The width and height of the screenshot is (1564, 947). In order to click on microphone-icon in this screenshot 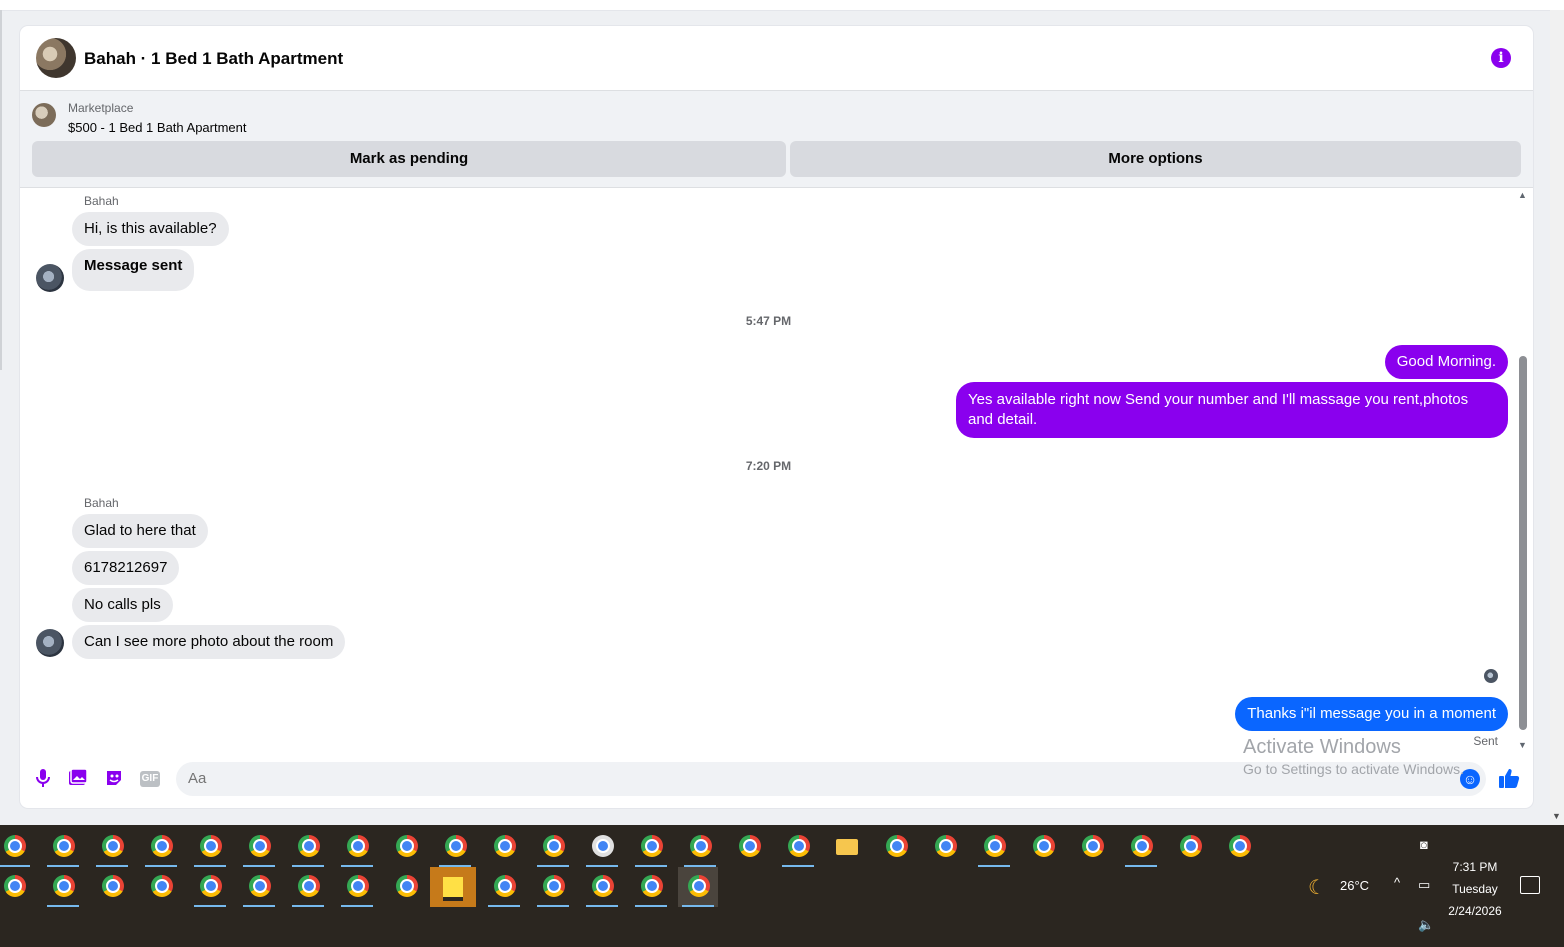, I will do `click(43, 779)`.